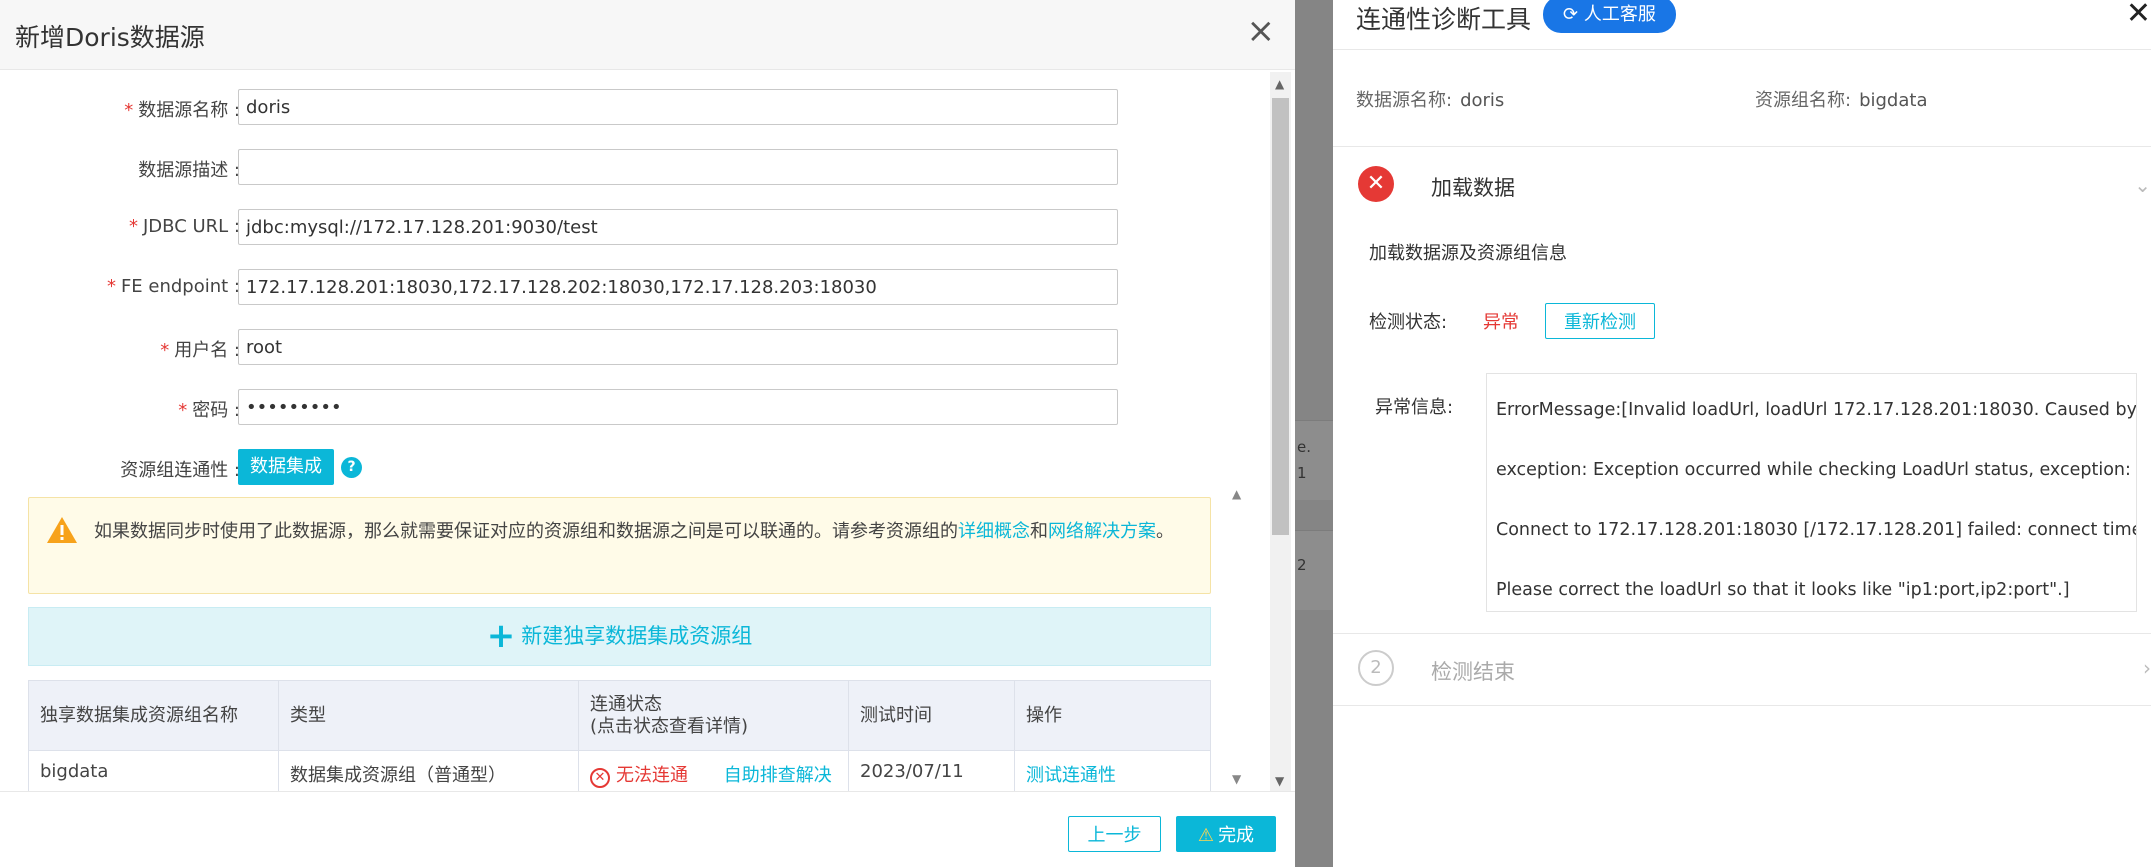 The width and height of the screenshot is (2151, 867). I want to click on concept-link: 详细概念, so click(994, 531).